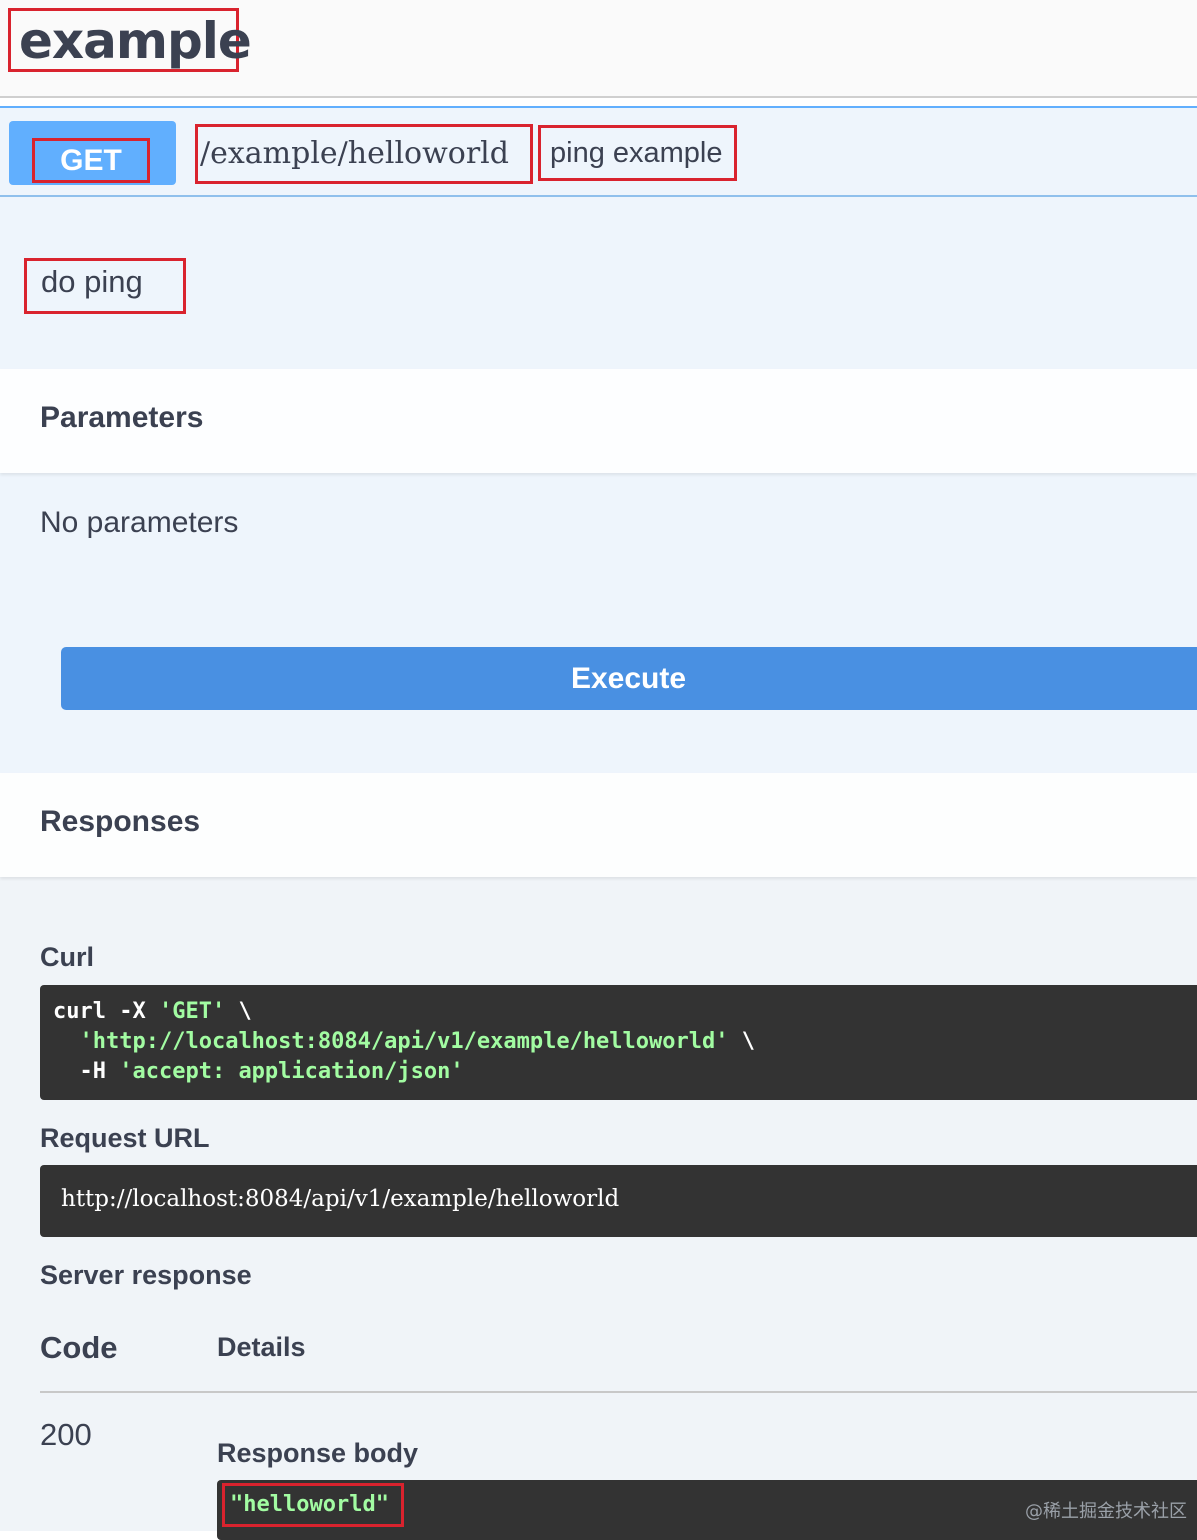 The width and height of the screenshot is (1197, 1540). What do you see at coordinates (598, 421) in the screenshot?
I see `parameters-header: Parameters` at bounding box center [598, 421].